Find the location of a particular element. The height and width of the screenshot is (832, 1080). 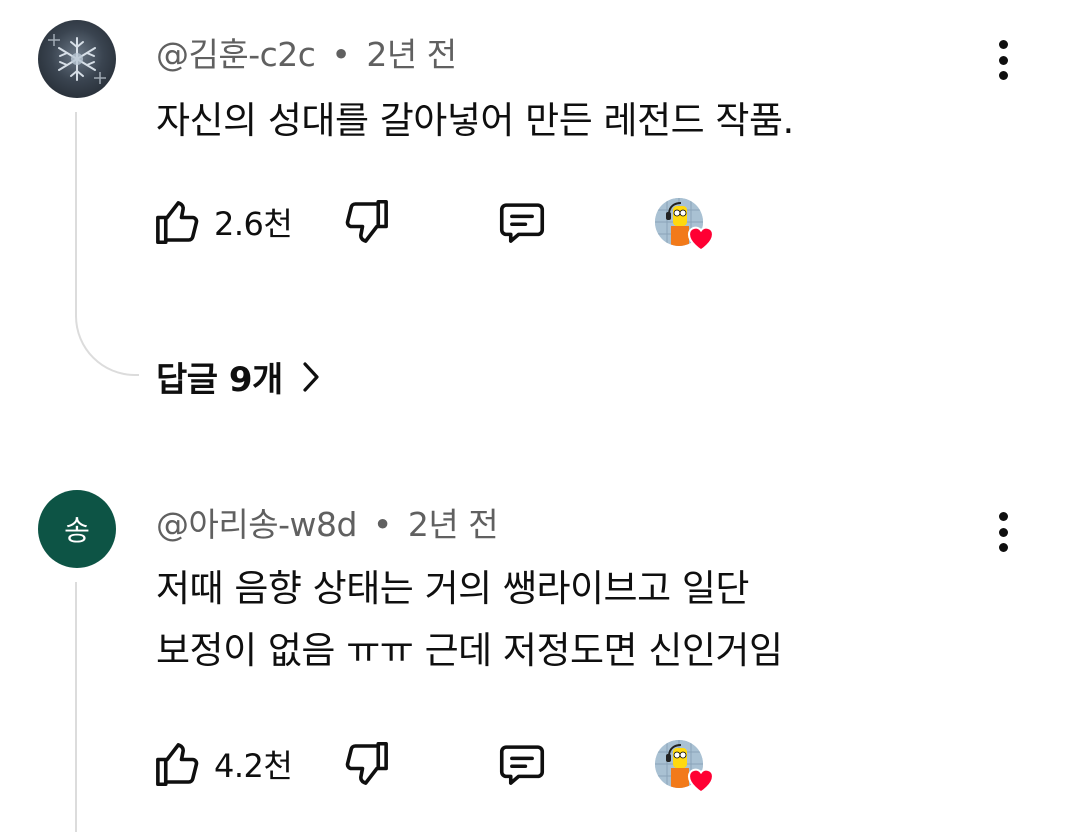

thread-curve is located at coordinates (107, 344).